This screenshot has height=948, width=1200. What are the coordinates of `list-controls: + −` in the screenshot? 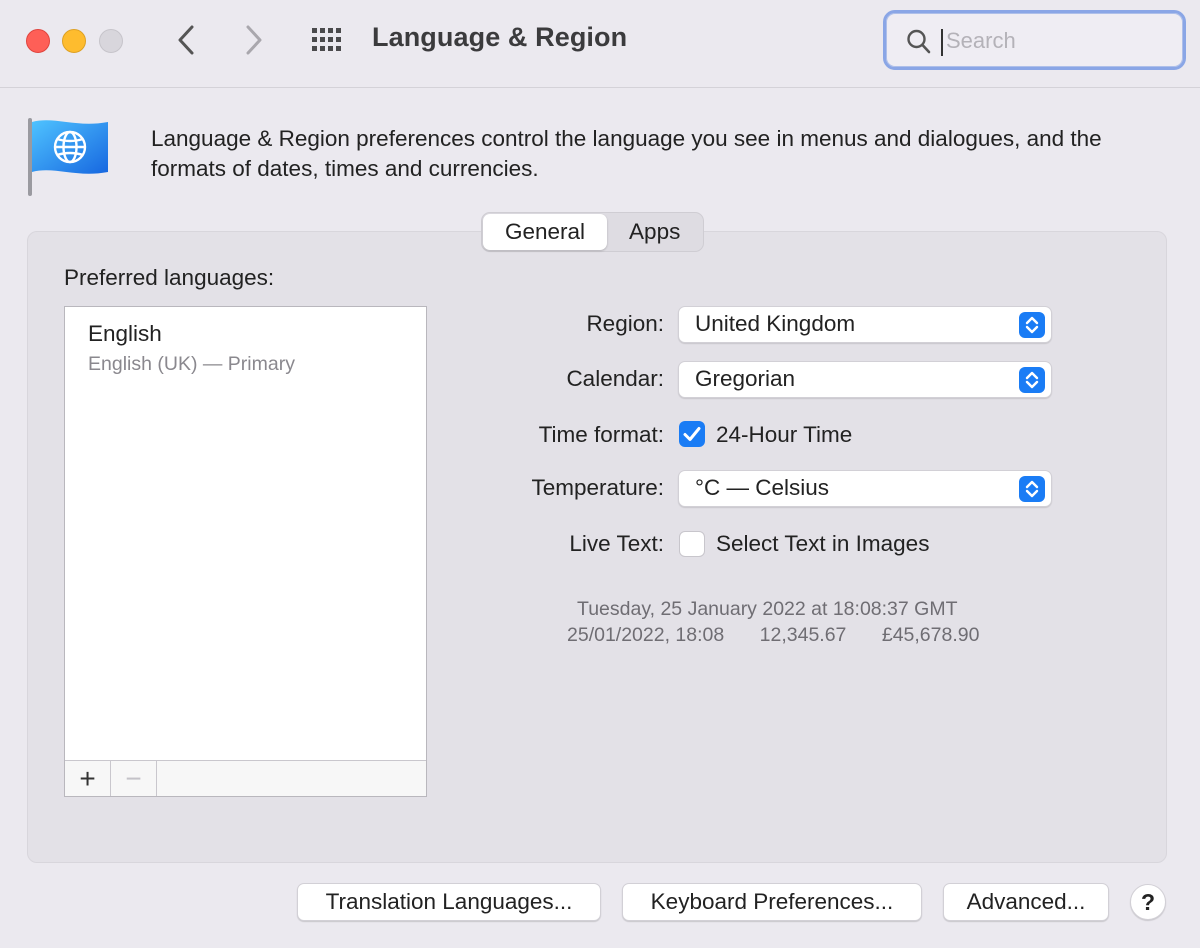 It's located at (245, 778).